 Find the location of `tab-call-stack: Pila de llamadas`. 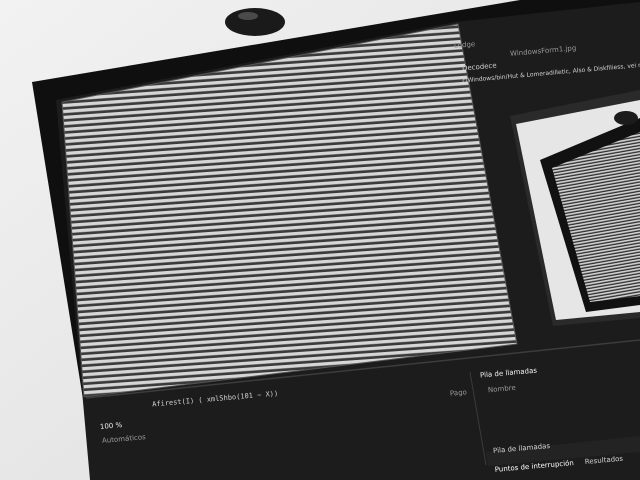

tab-call-stack: Pila de llamadas is located at coordinates (522, 448).